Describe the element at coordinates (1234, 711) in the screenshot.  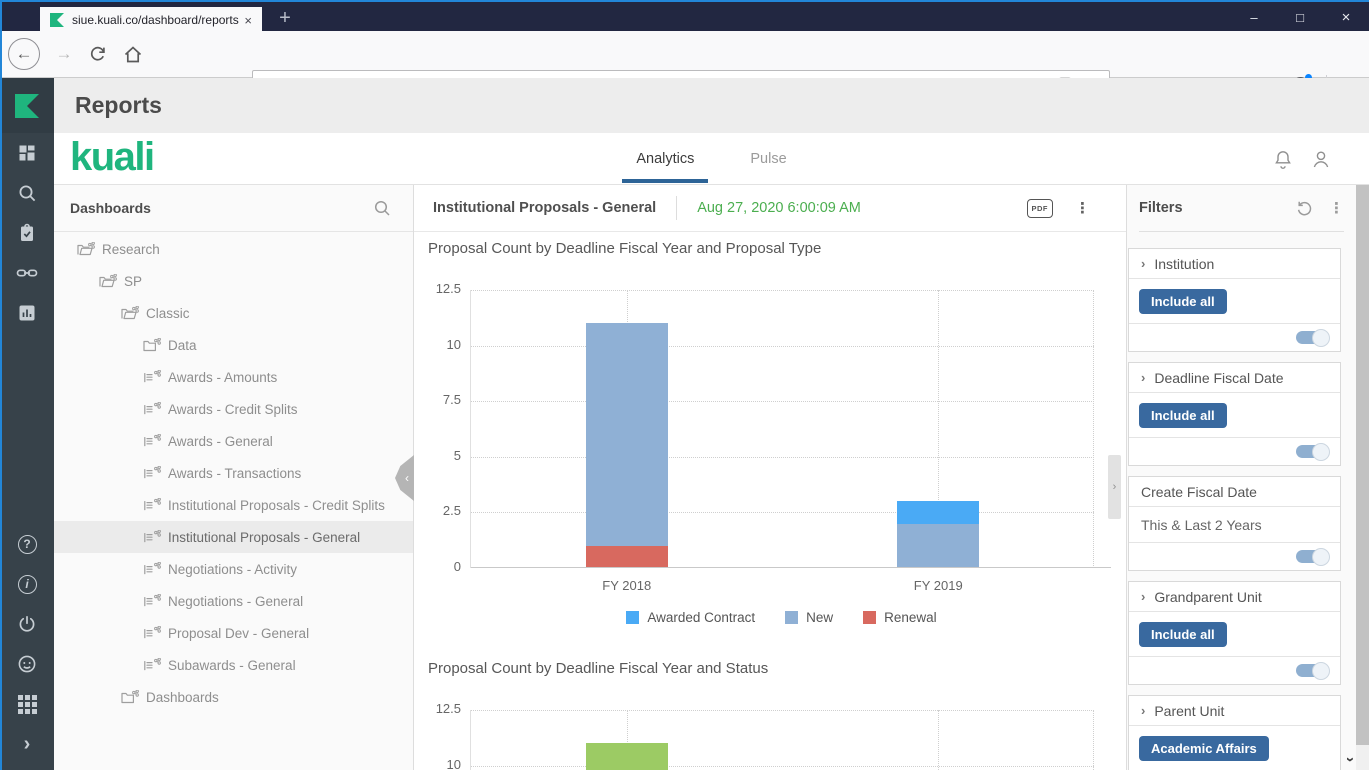
I see `filter-card-header: › Parent Unit` at that location.